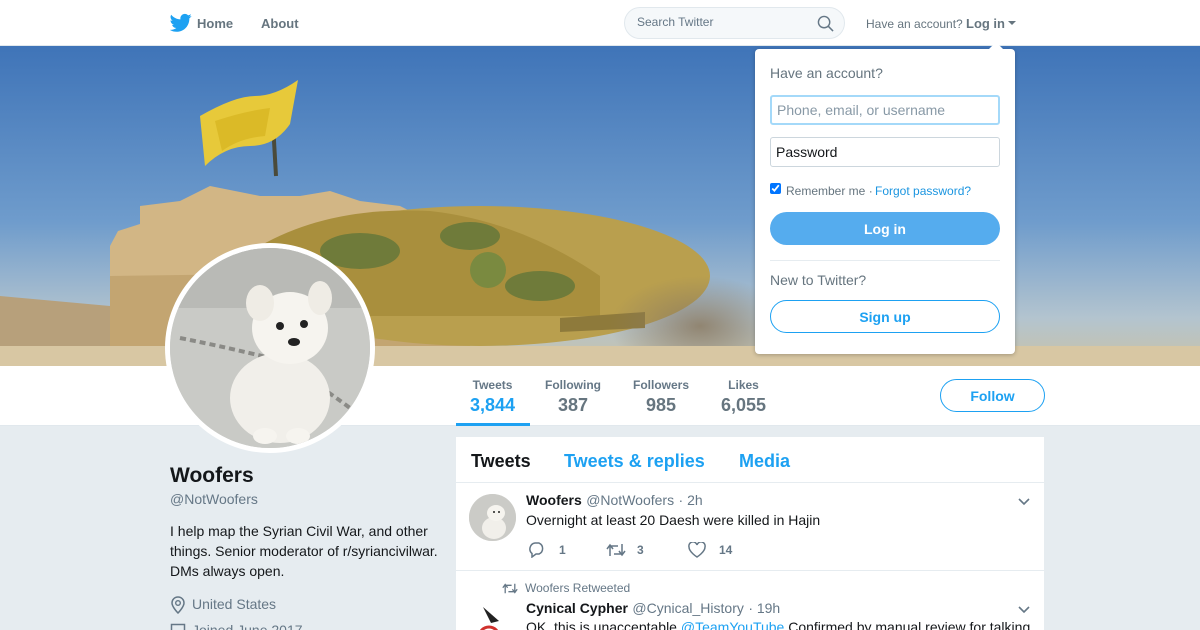 This screenshot has width=1200, height=630. What do you see at coordinates (744, 405) in the screenshot?
I see `stat-likes-value: 6,055` at bounding box center [744, 405].